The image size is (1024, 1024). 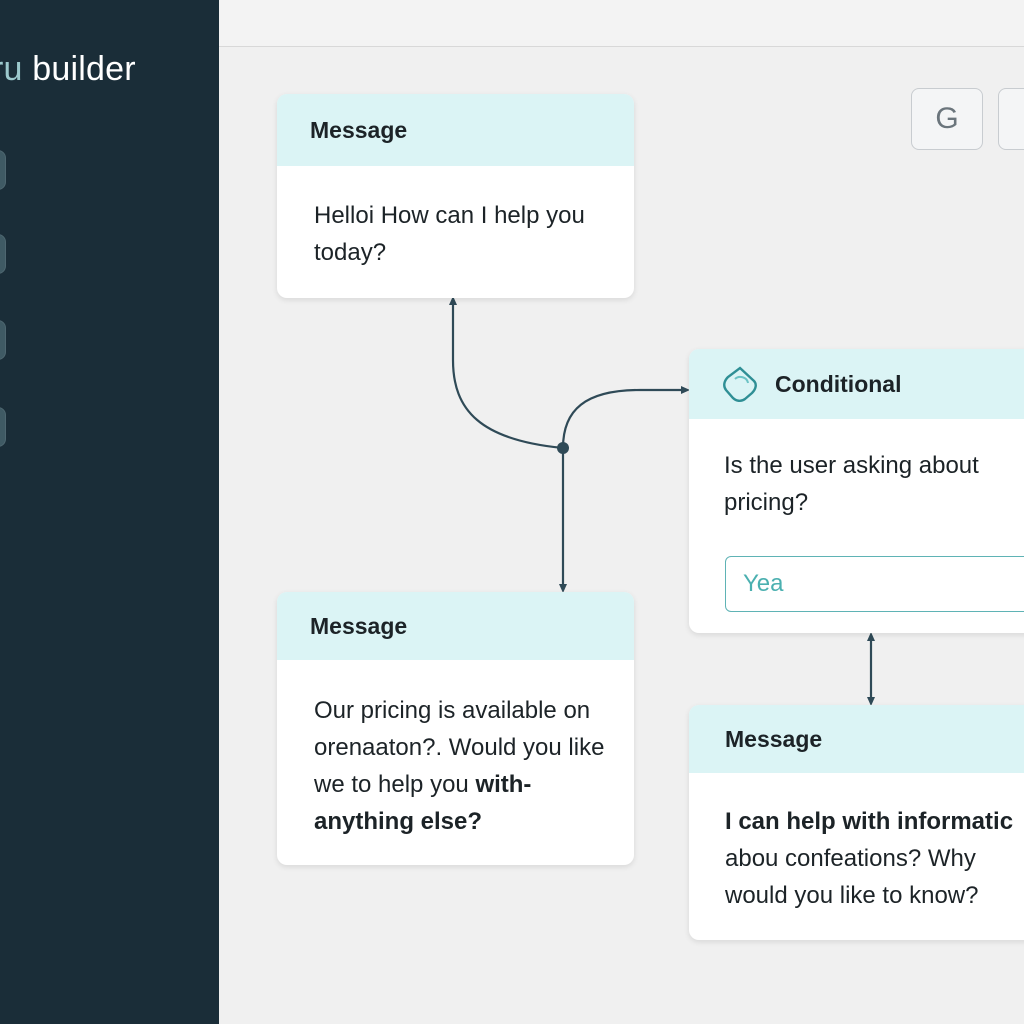 I want to click on condition-answer-field: Yea, so click(x=874, y=584).